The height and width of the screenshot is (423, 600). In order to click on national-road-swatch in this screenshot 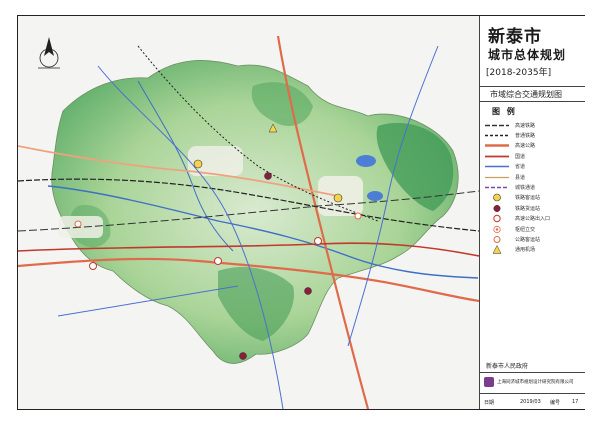, I will do `click(497, 156)`.